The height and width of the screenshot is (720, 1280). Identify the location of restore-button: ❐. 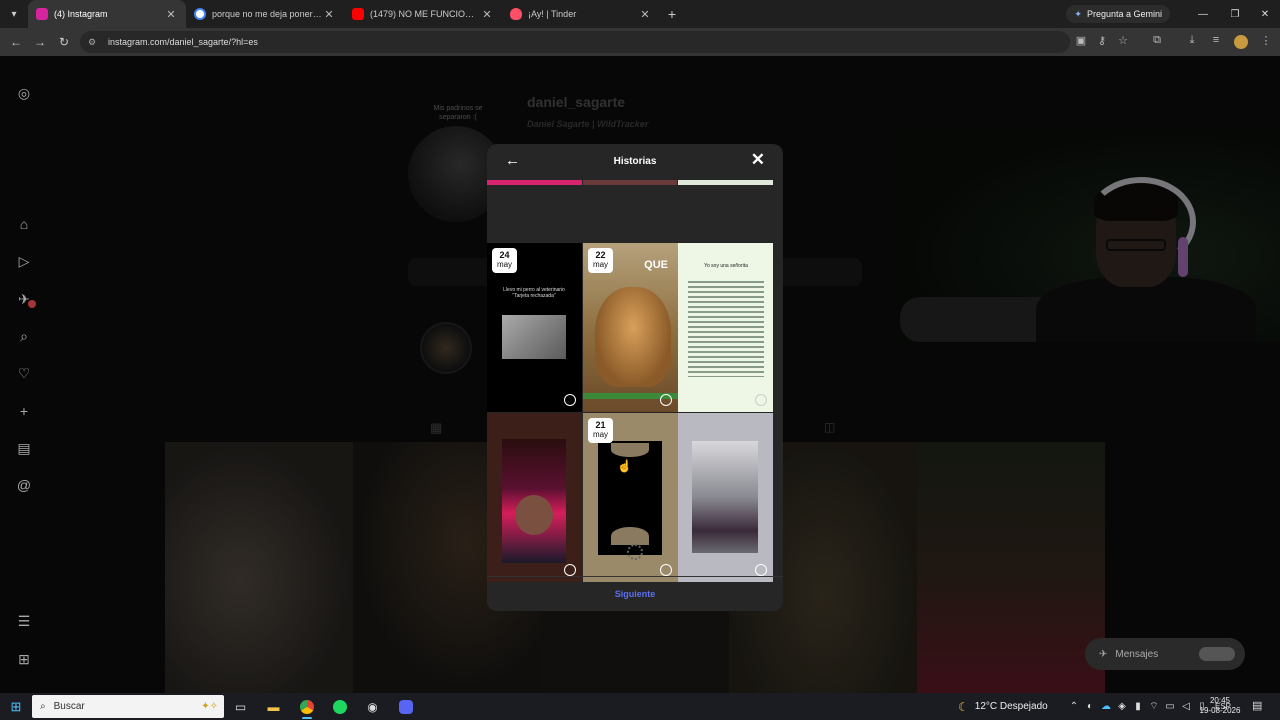
(1235, 14).